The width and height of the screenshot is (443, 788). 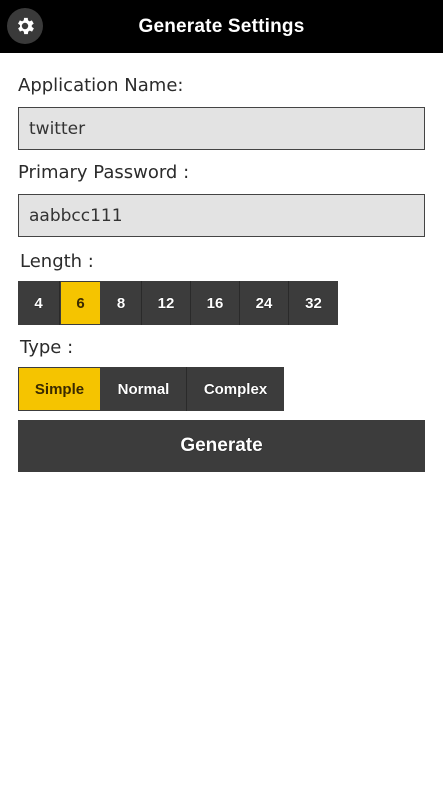 I want to click on length-option-32: 32, so click(x=313, y=303).